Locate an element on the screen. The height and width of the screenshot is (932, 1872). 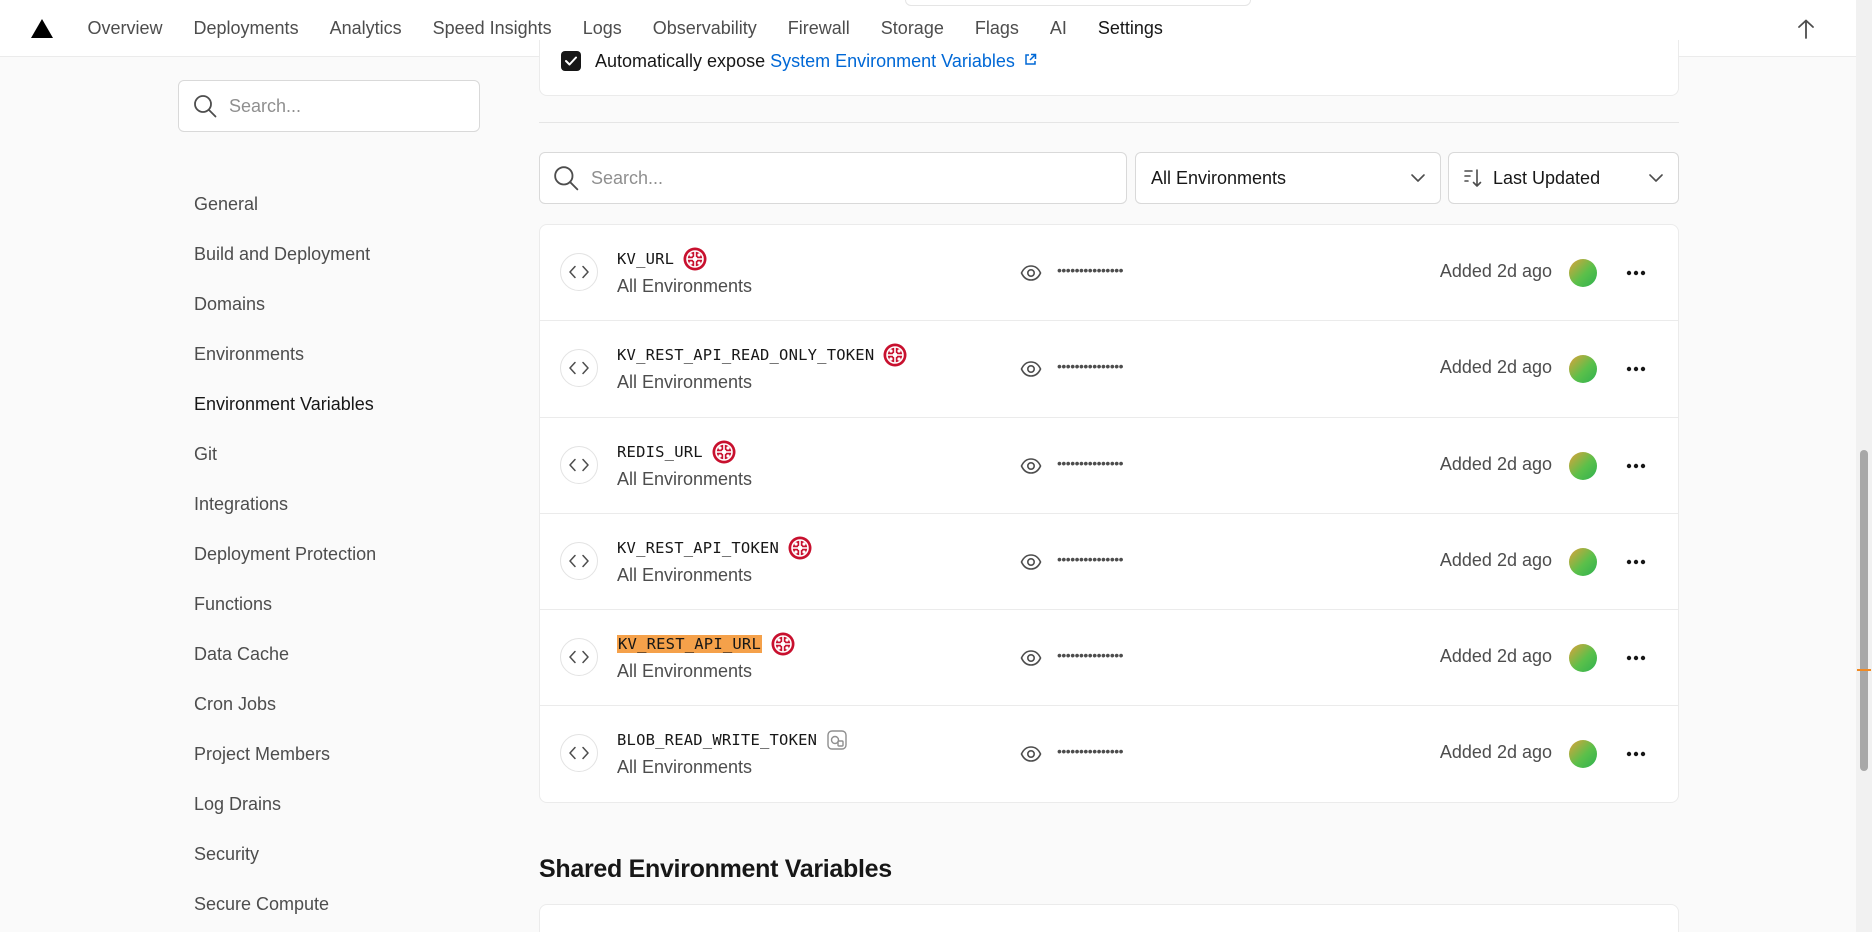
expose-checkbox is located at coordinates (571, 61).